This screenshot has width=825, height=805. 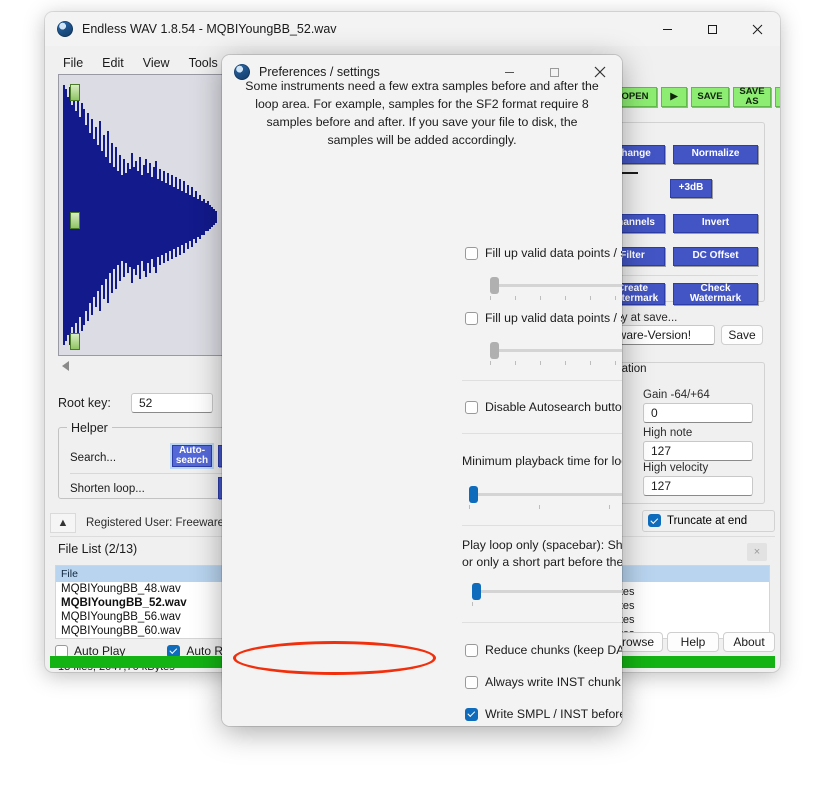 I want to click on samples-after-slider, so click(x=556, y=352).